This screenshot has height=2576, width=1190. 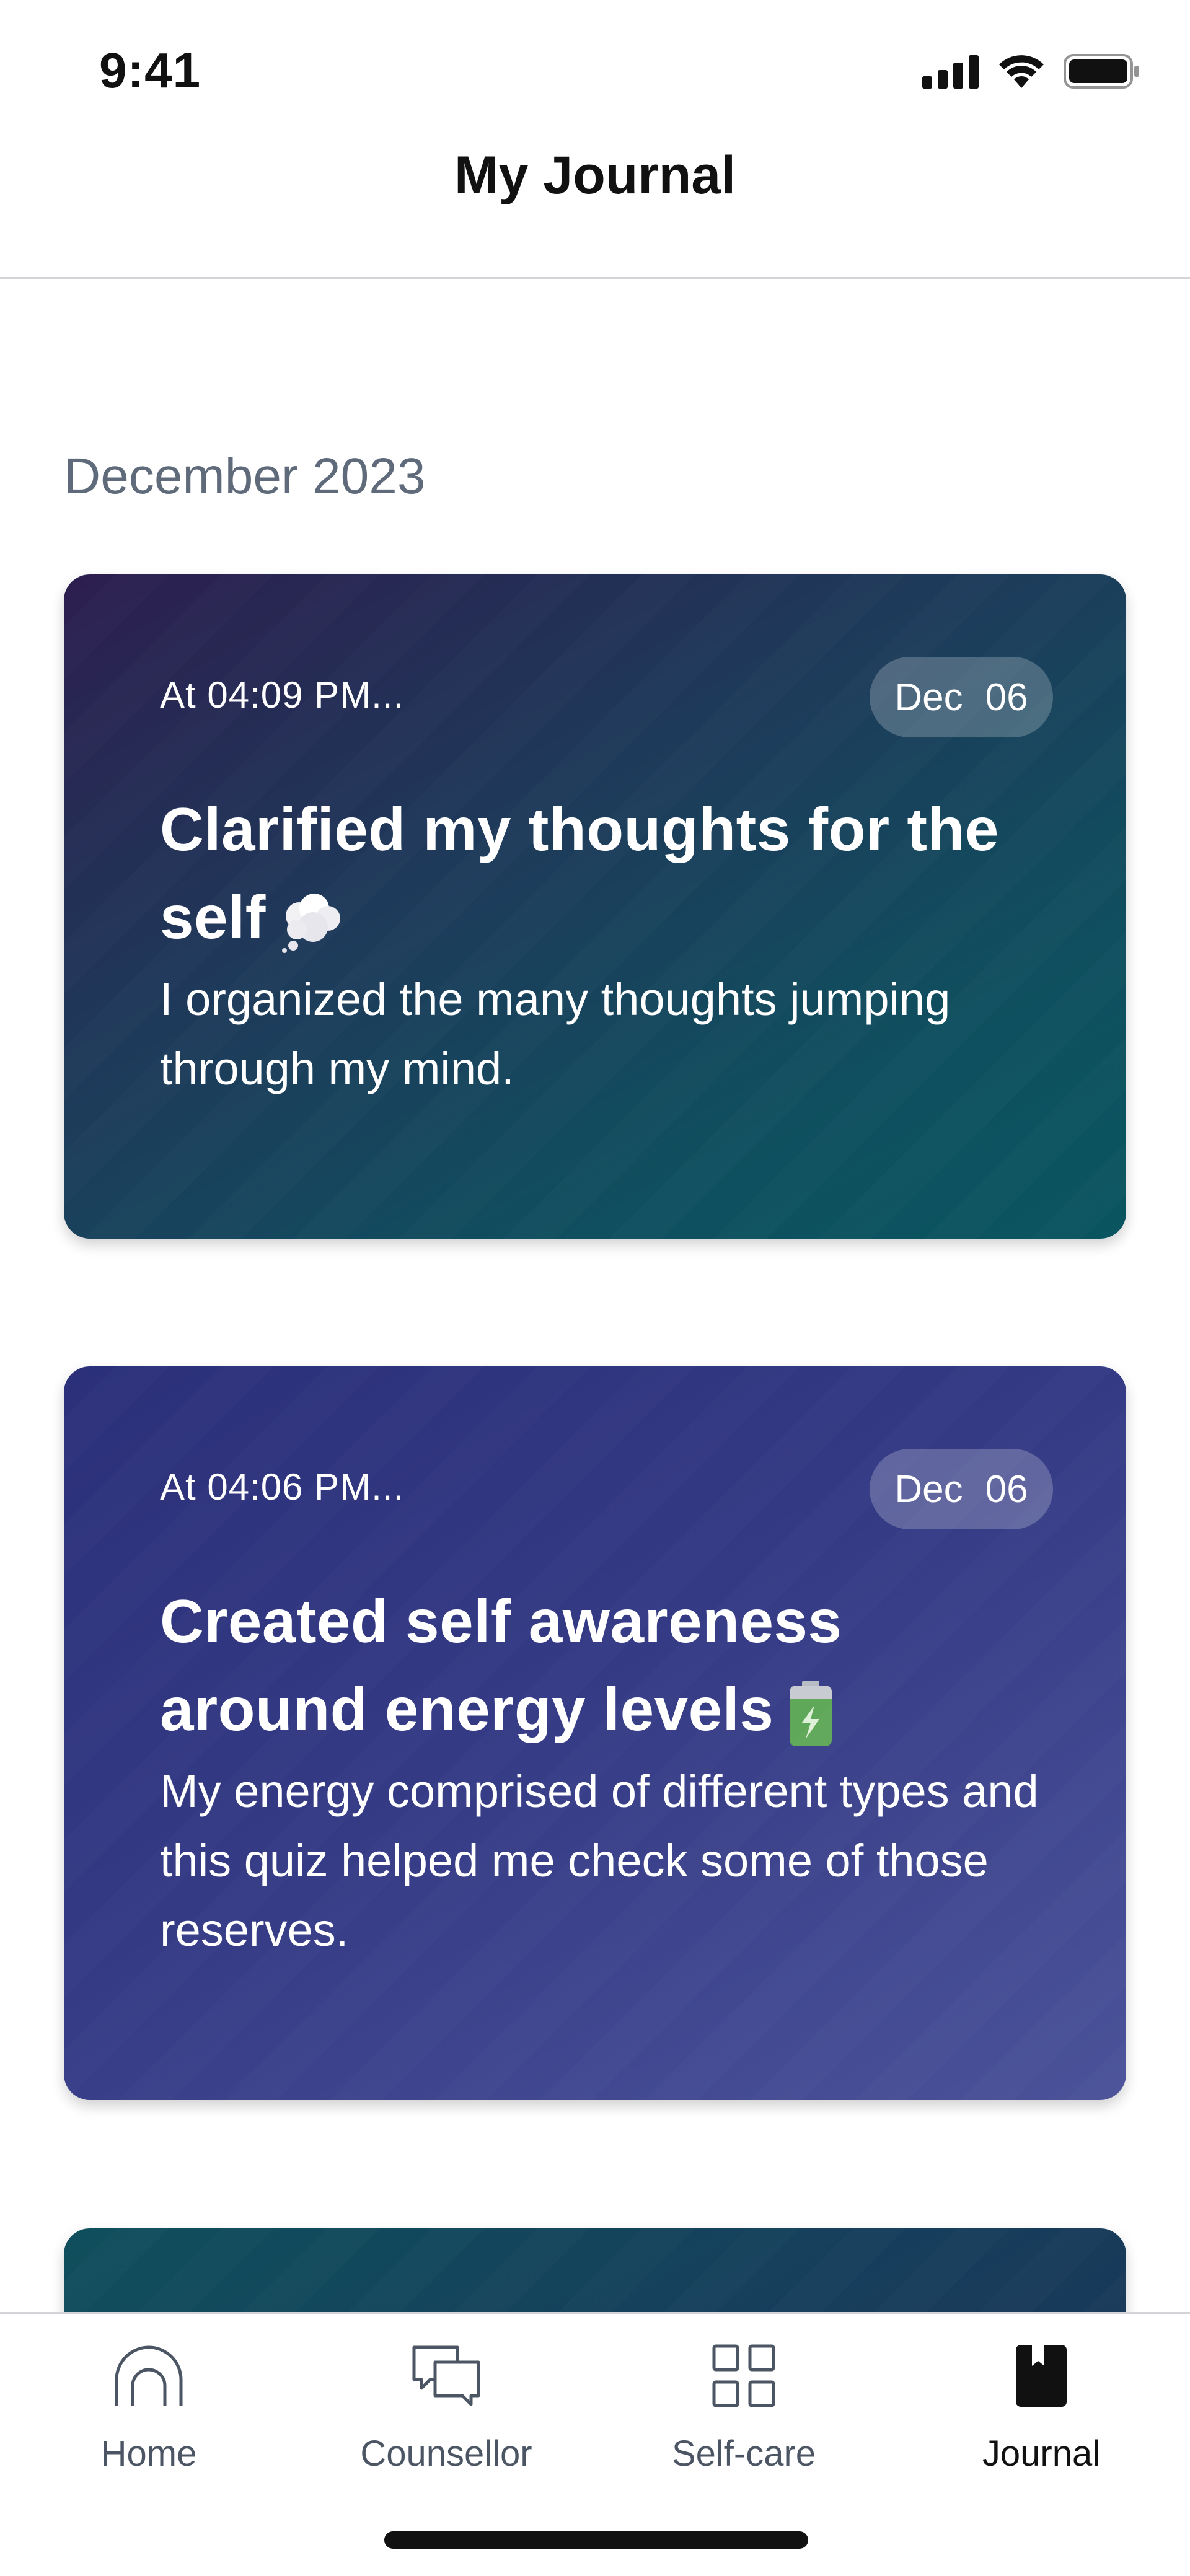 What do you see at coordinates (595, 211) in the screenshot?
I see `nav-header: My Journal` at bounding box center [595, 211].